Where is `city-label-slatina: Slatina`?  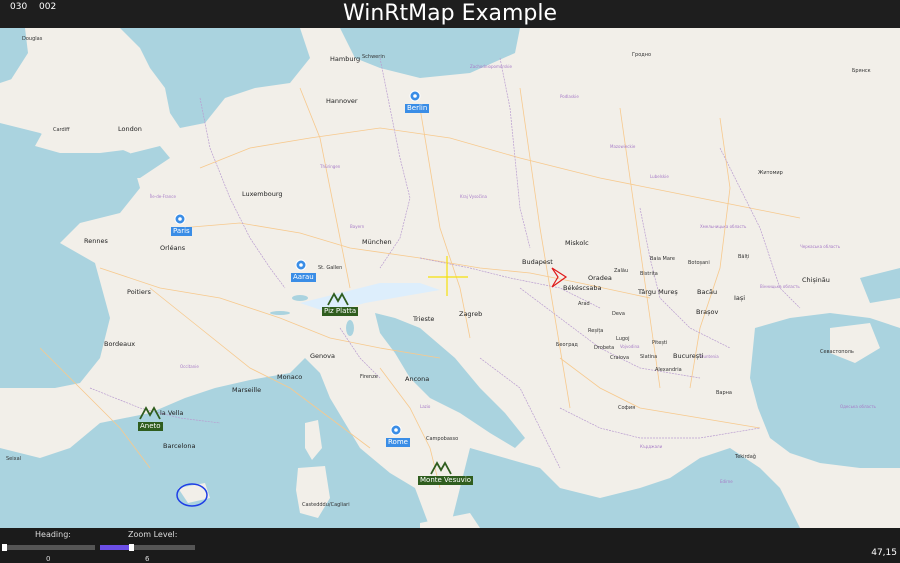 city-label-slatina: Slatina is located at coordinates (648, 357).